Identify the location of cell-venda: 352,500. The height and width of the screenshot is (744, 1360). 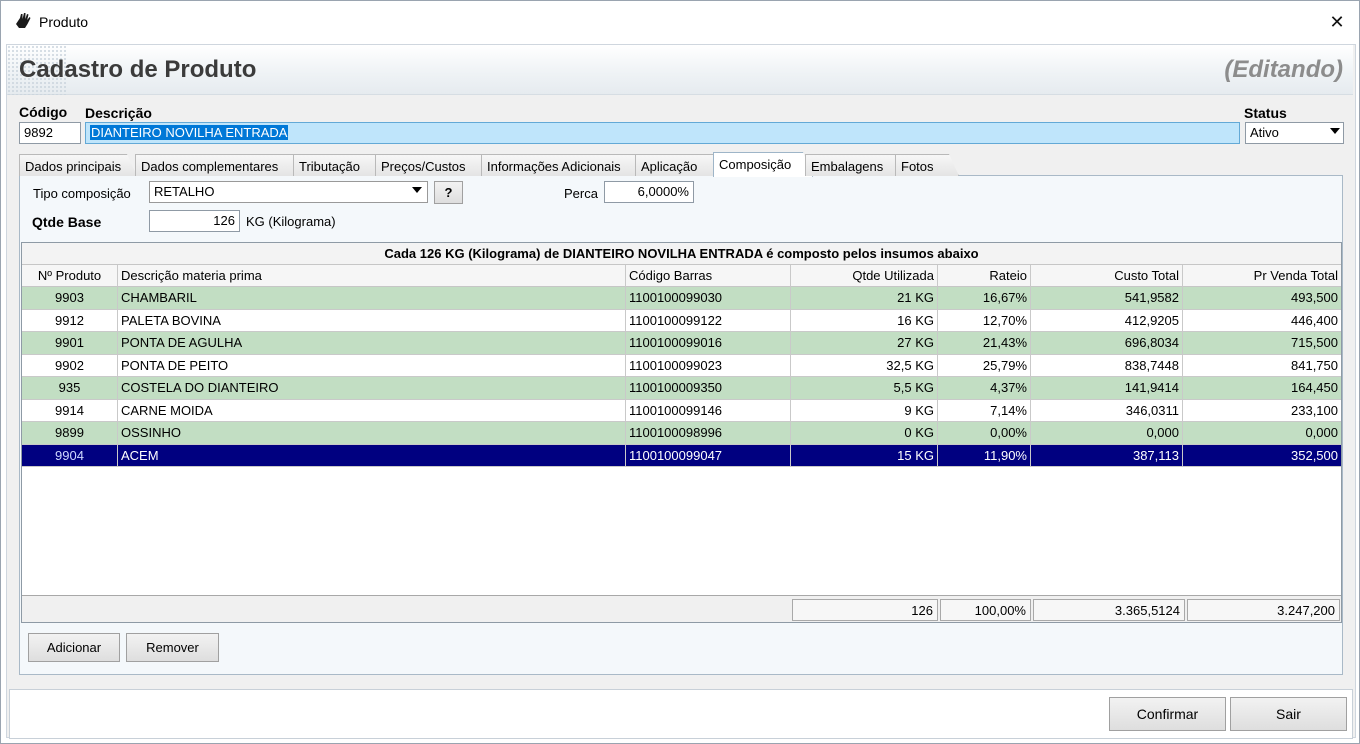
(1314, 455).